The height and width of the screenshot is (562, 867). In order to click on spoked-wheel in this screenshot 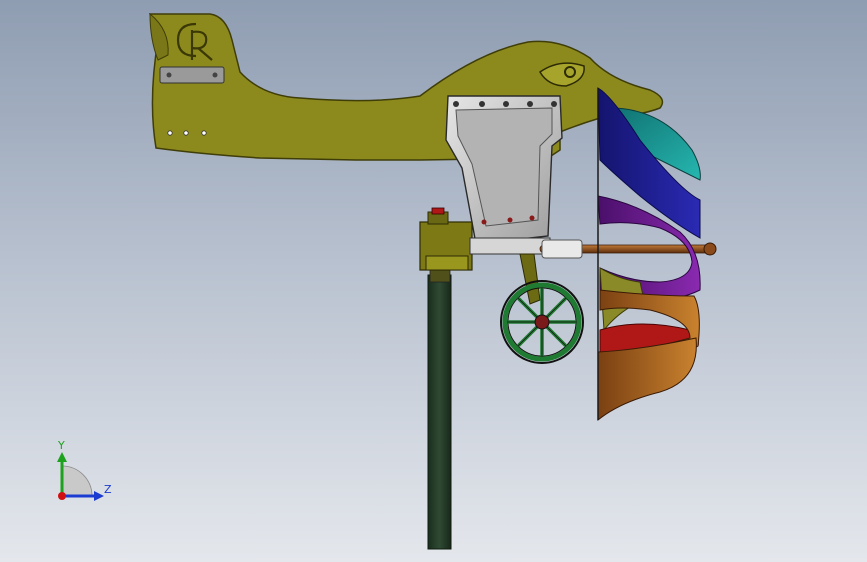, I will do `click(542, 322)`.